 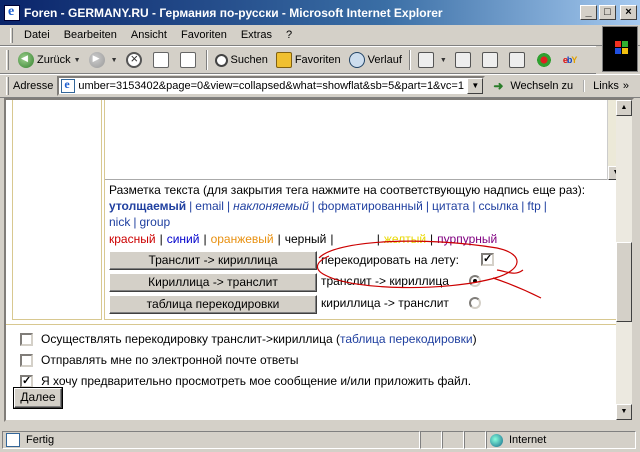 What do you see at coordinates (475, 303) in the screenshot?
I see `radio-cyr-to-translit` at bounding box center [475, 303].